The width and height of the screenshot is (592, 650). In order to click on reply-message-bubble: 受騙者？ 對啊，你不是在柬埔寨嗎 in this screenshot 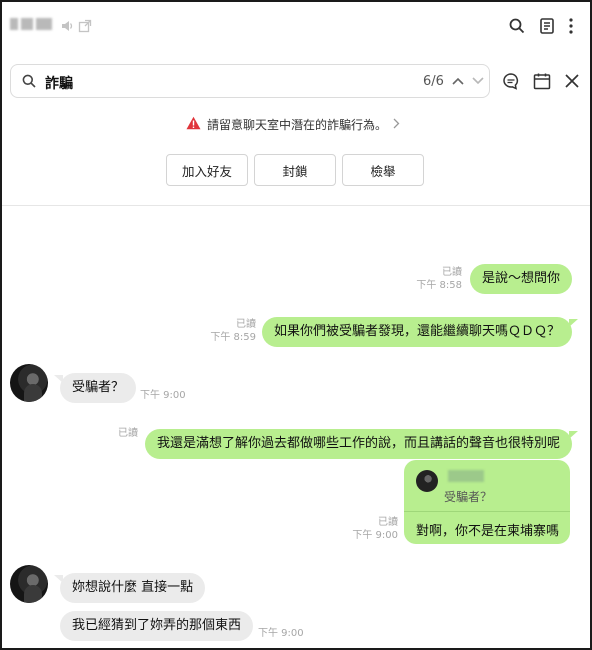, I will do `click(487, 502)`.